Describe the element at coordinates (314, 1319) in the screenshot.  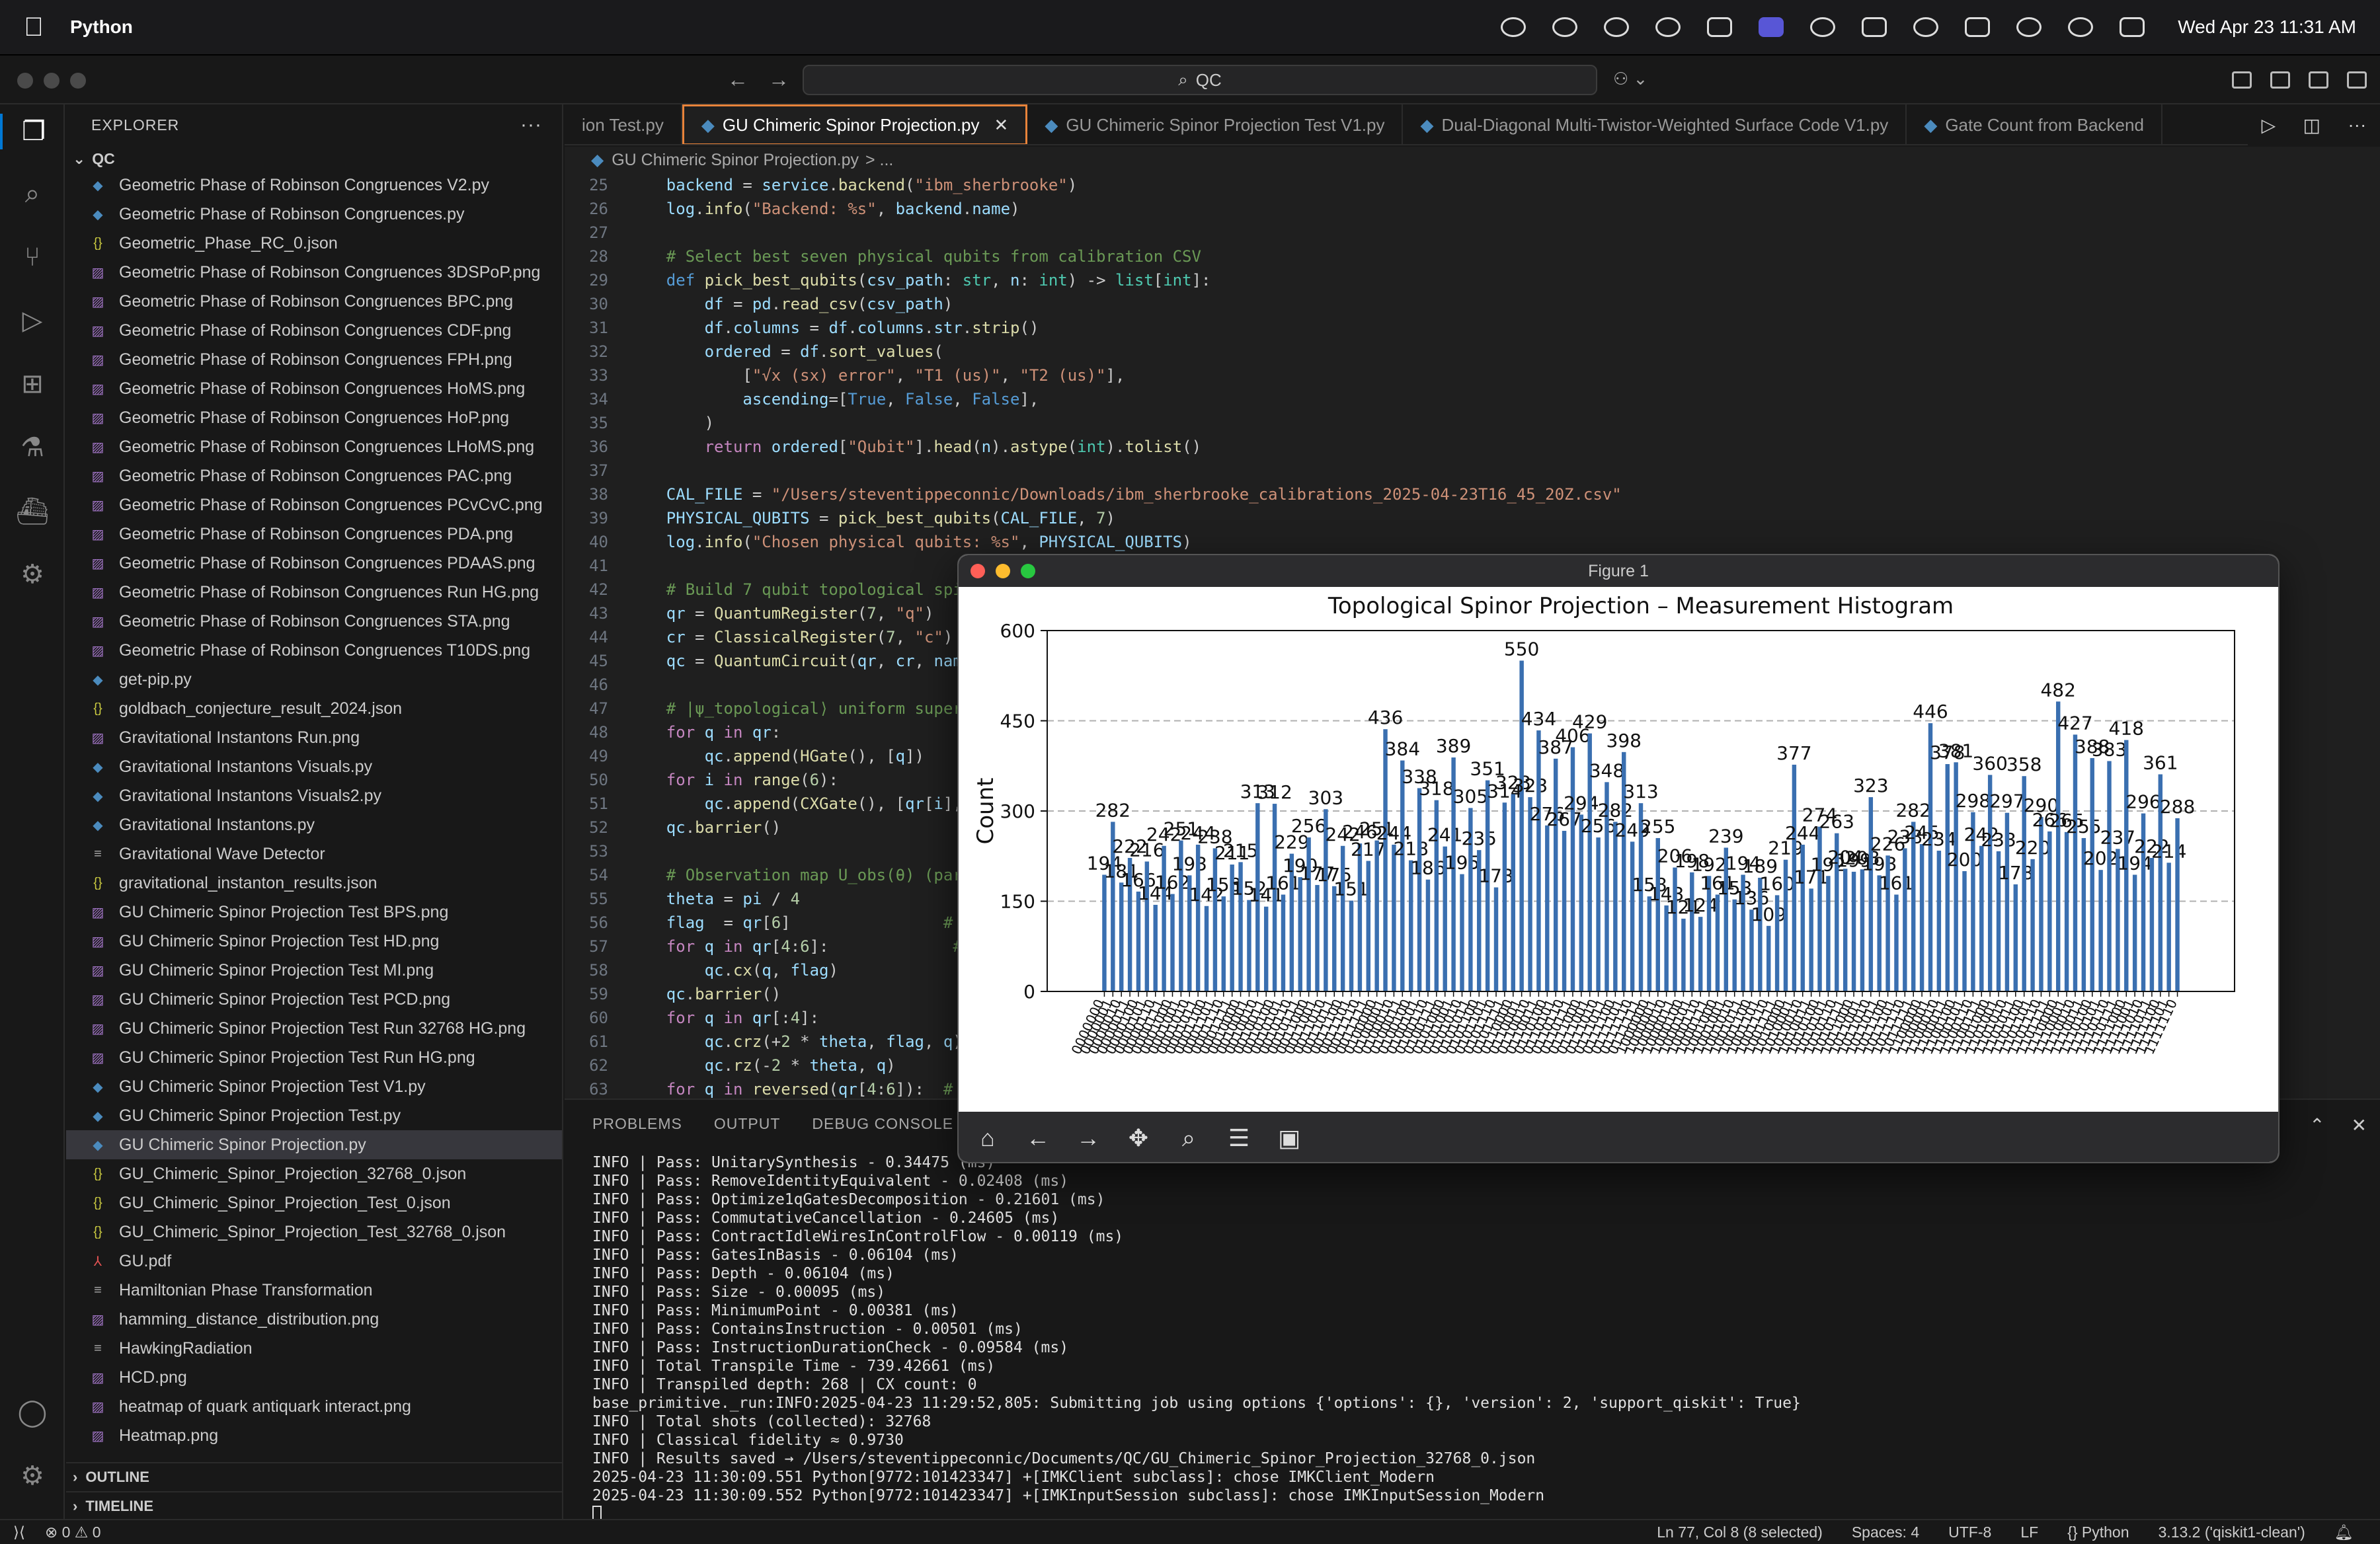
I see `file-item: ▨ hamming_distance_distribution.png` at that location.